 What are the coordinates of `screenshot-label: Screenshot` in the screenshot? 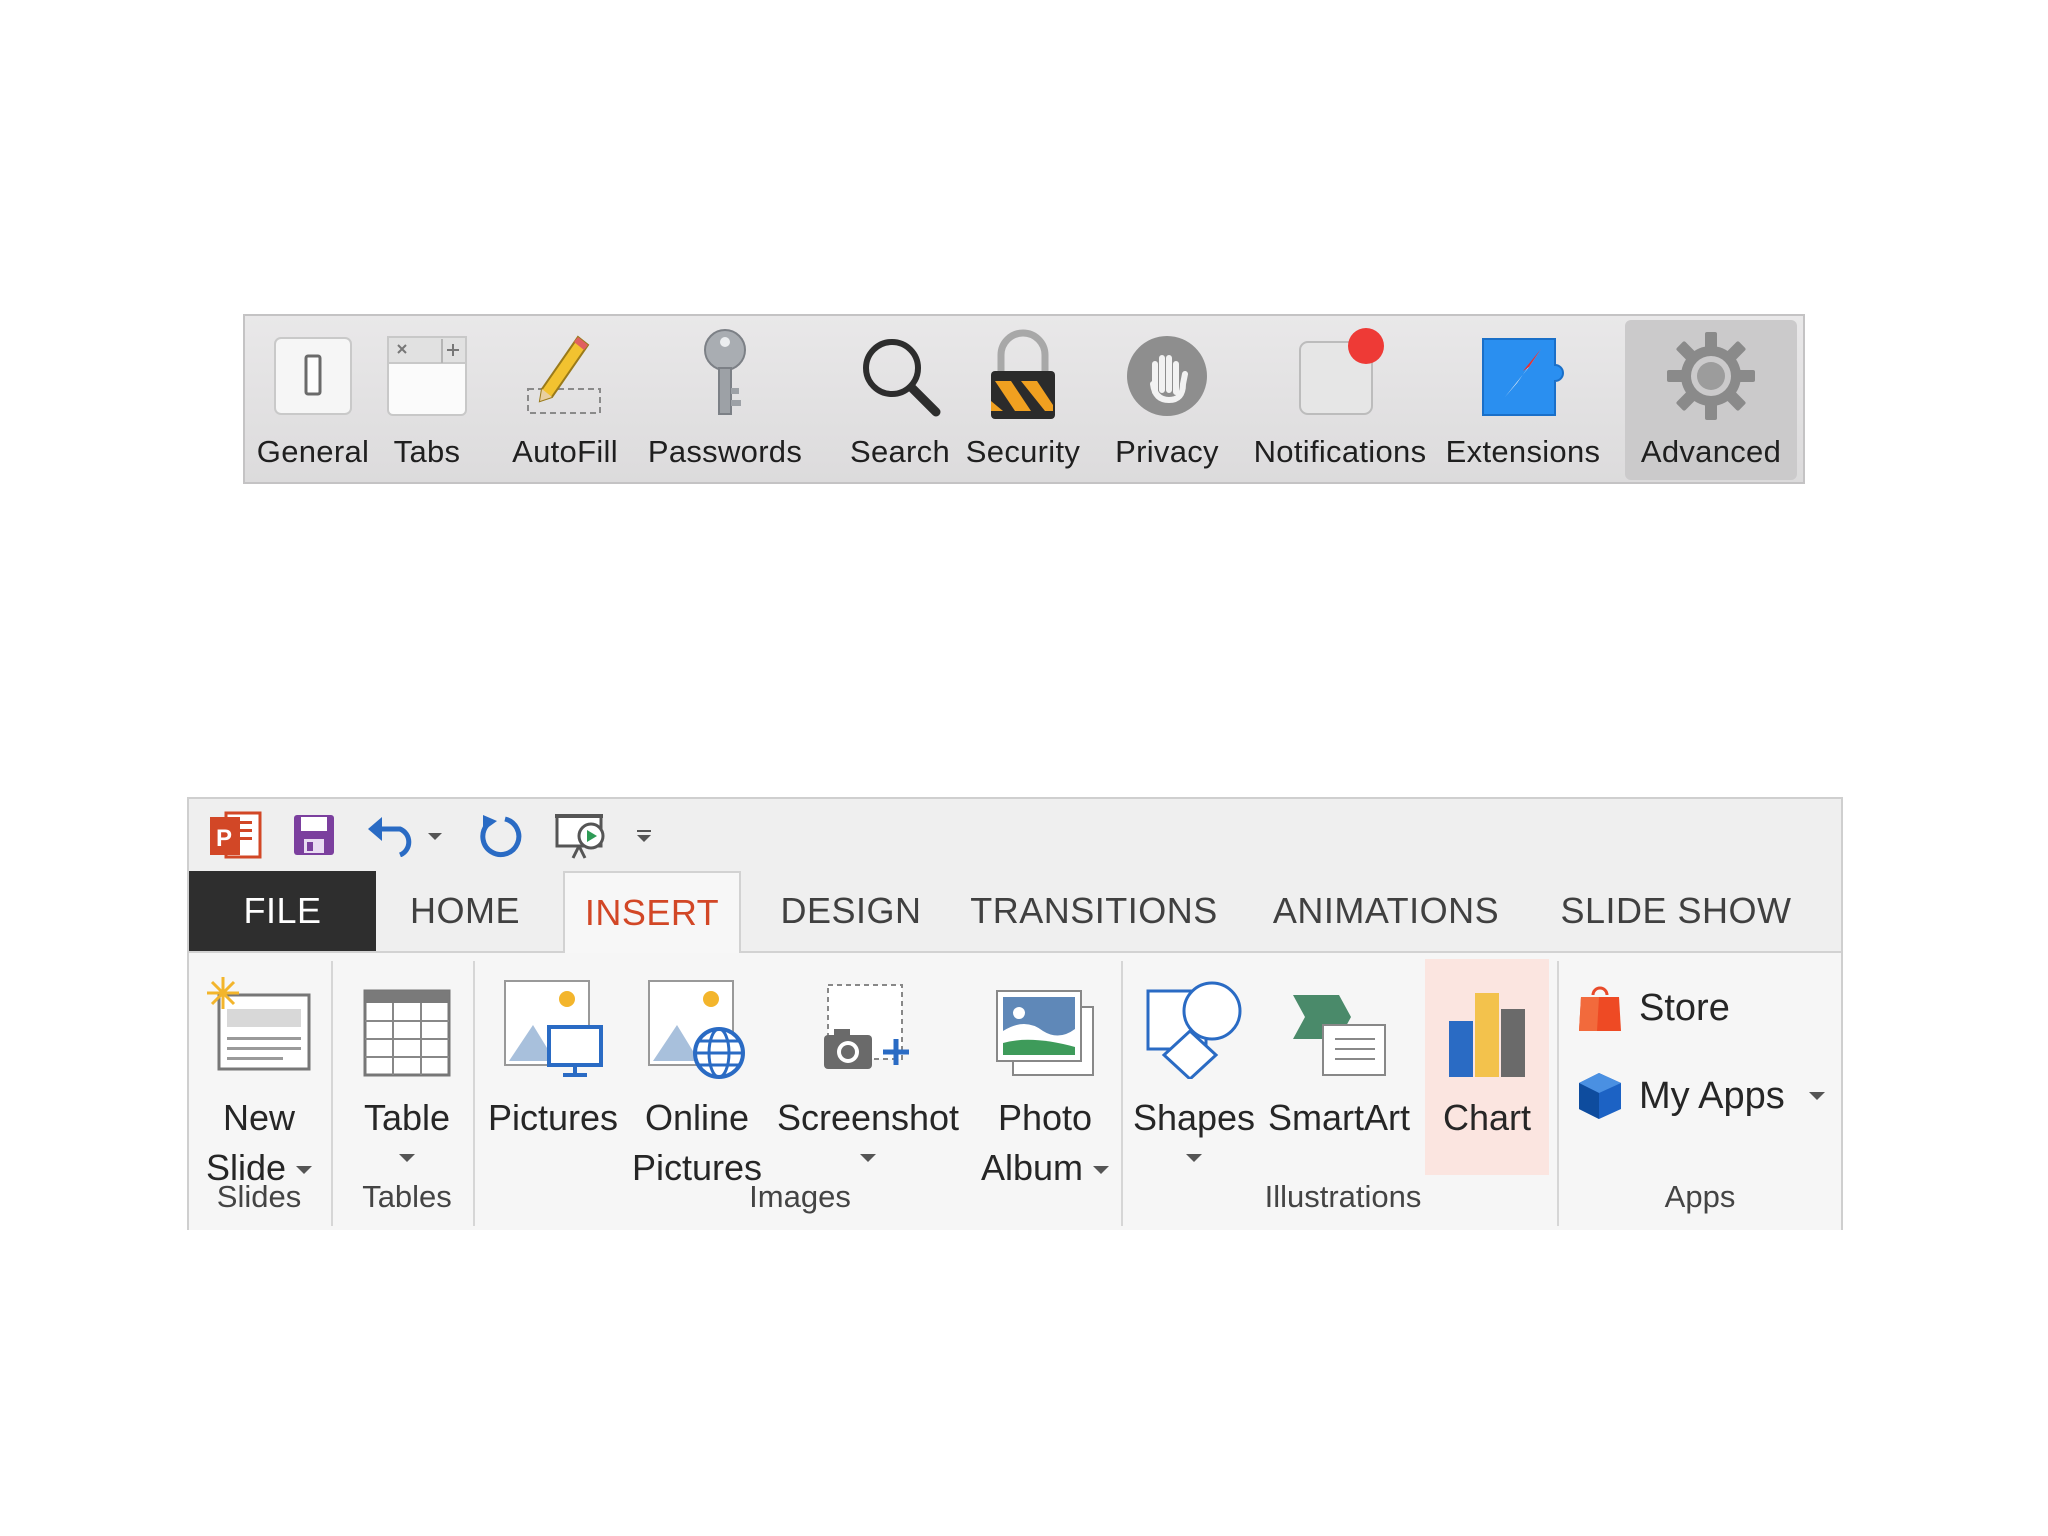 It's located at (868, 1117).